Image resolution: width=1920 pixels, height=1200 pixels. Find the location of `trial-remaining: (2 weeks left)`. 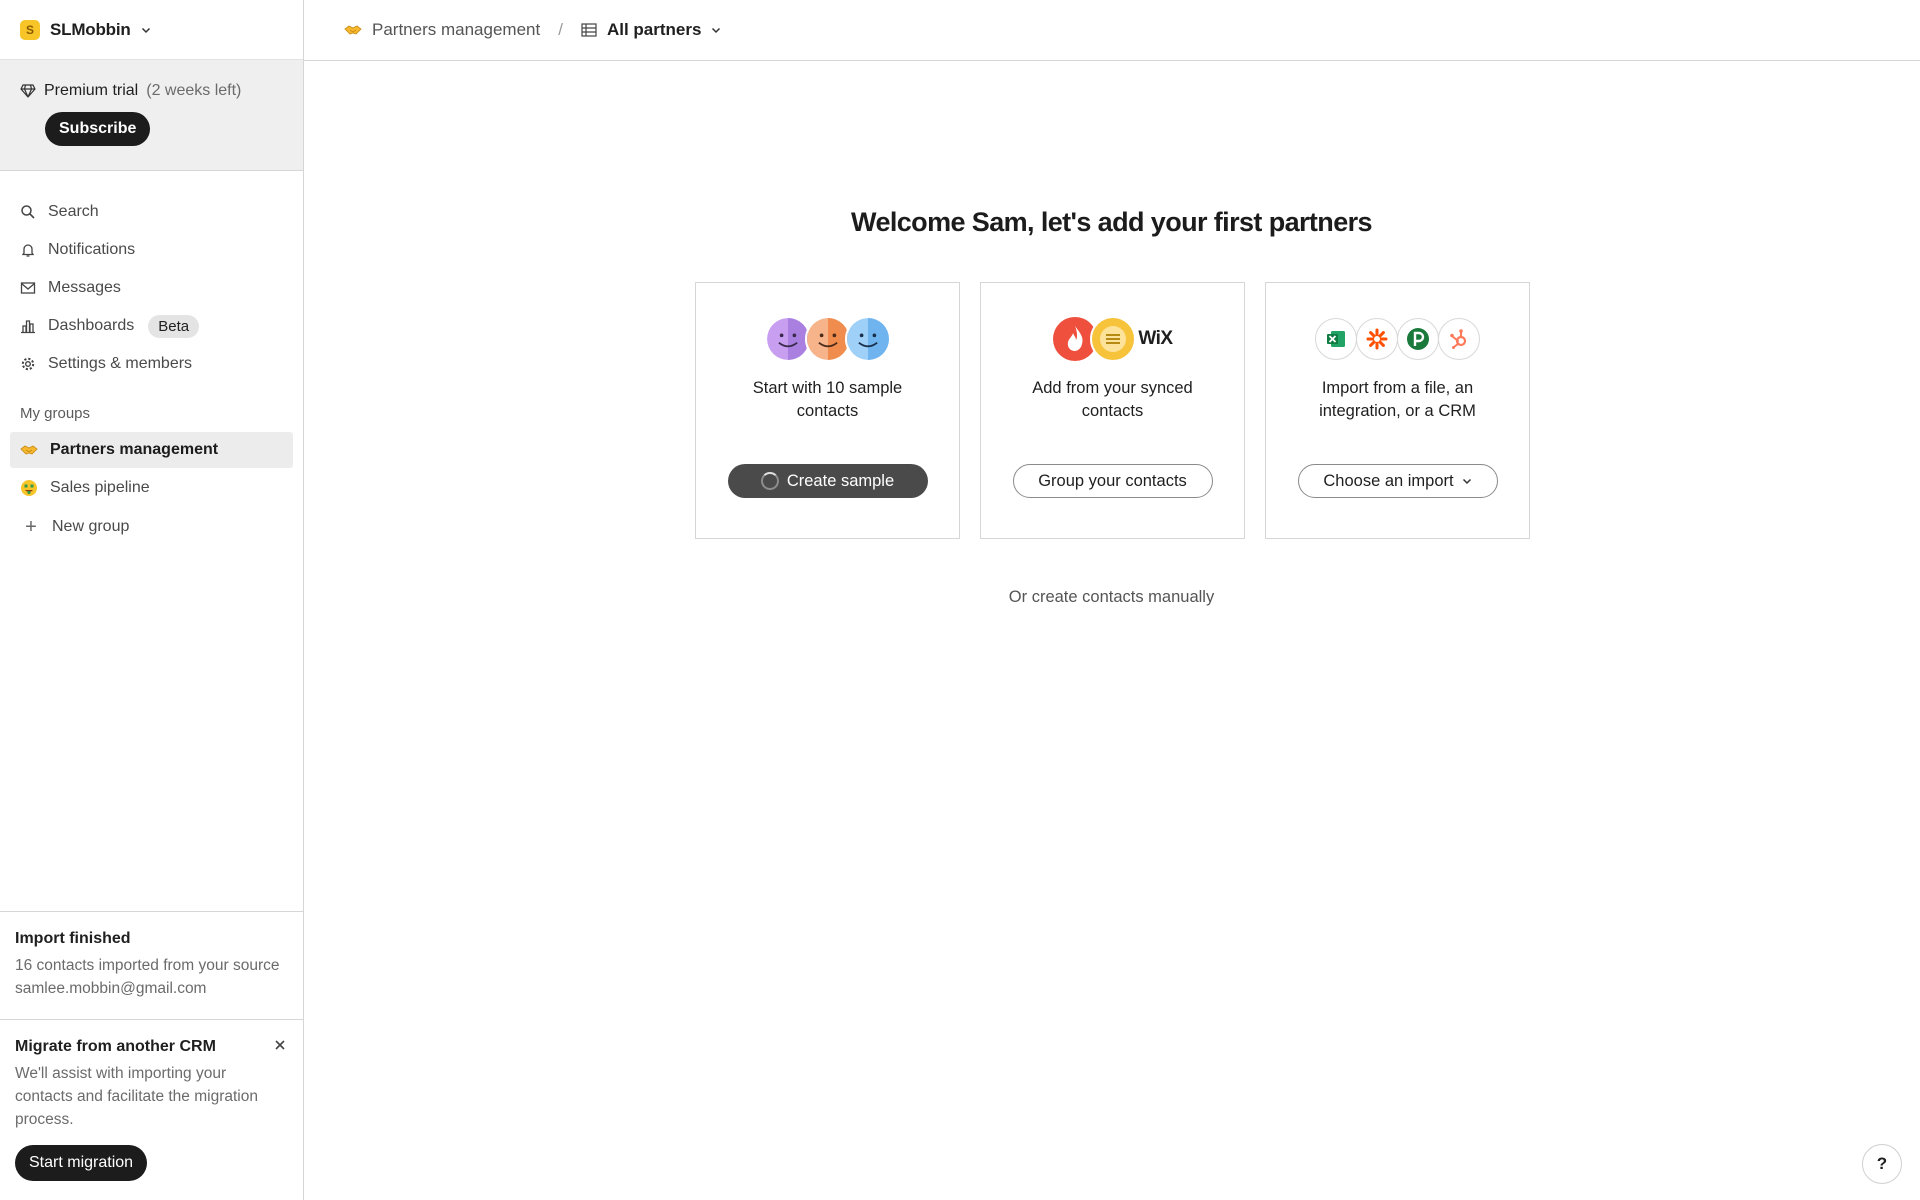

trial-remaining: (2 weeks left) is located at coordinates (194, 90).